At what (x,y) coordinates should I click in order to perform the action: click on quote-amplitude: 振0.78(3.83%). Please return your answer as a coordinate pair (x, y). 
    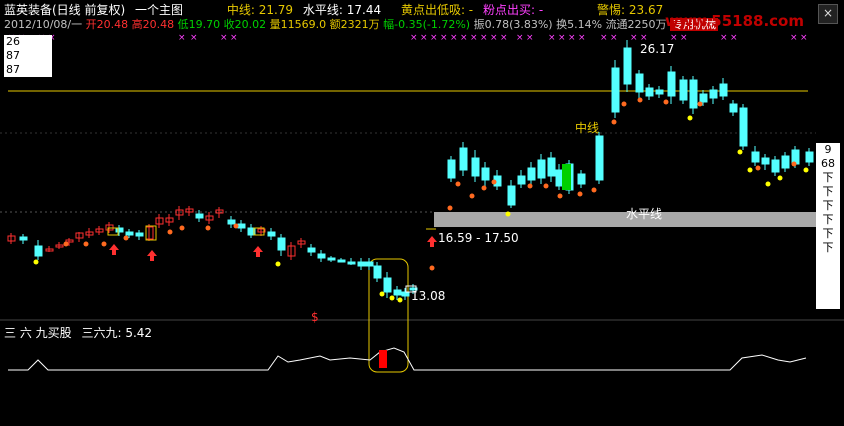
    Looking at the image, I should click on (513, 24).